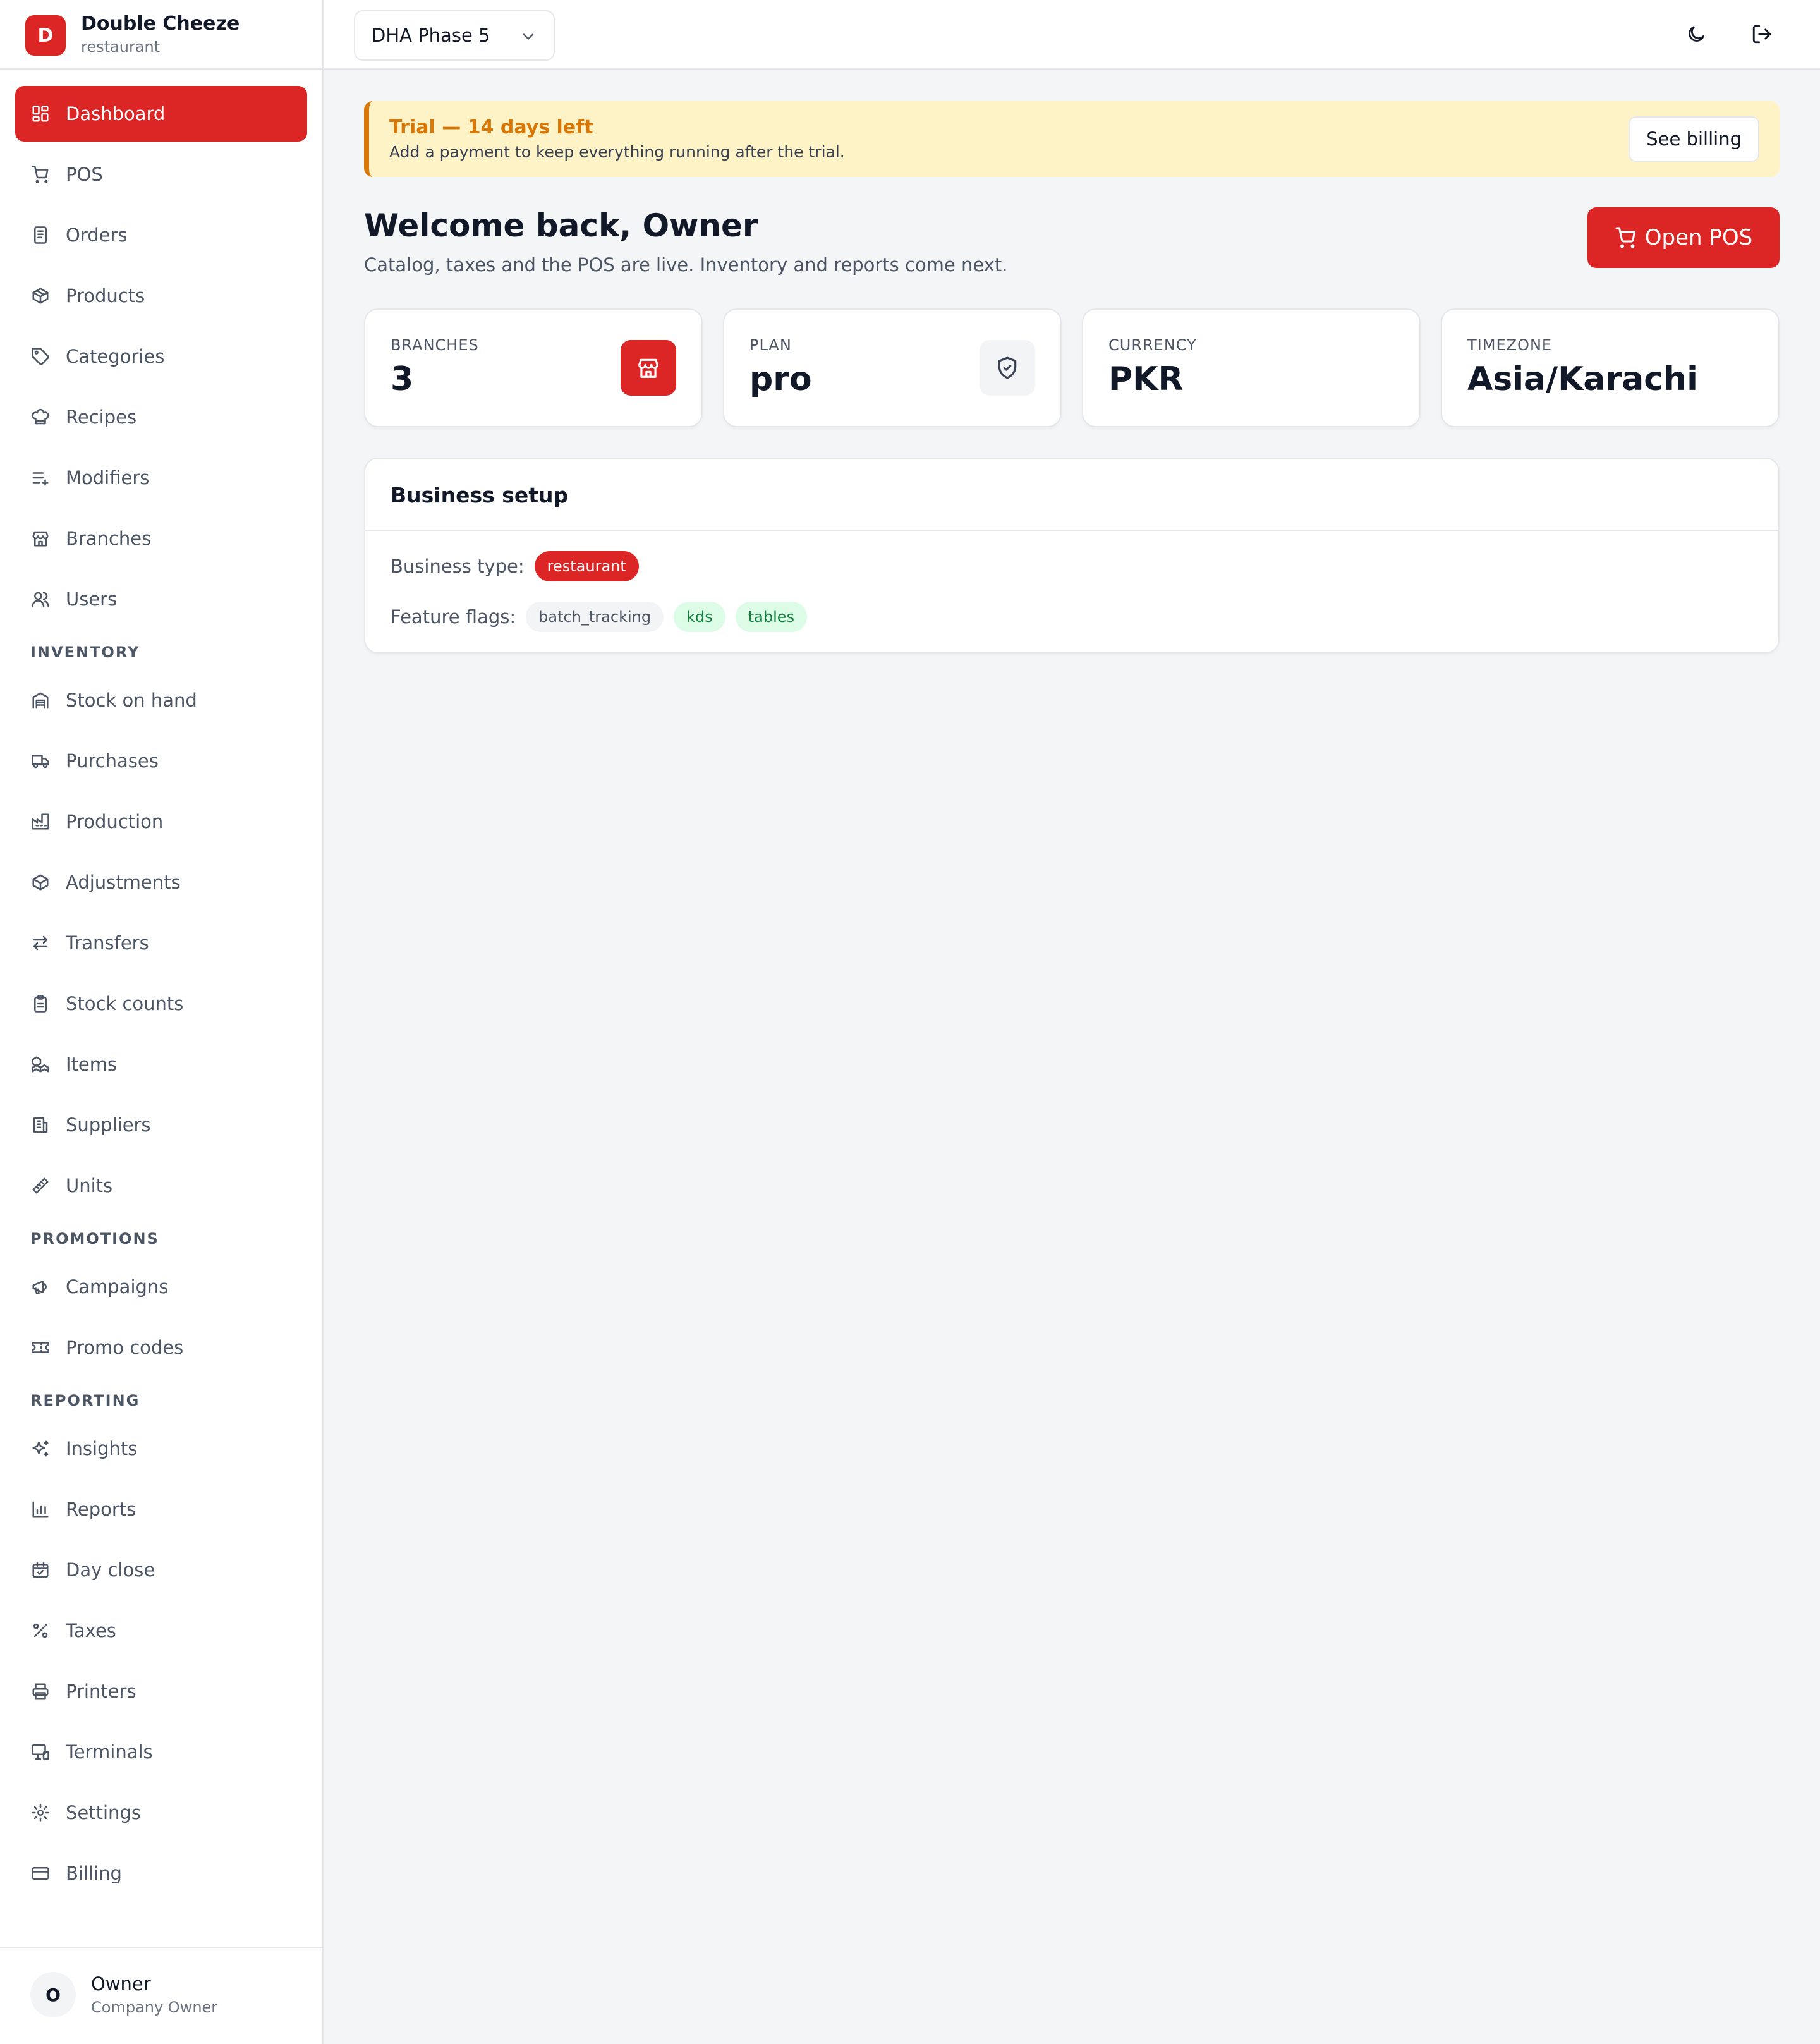 The image size is (1820, 2044). What do you see at coordinates (161, 822) in the screenshot?
I see `sidebar-item-production: Production` at bounding box center [161, 822].